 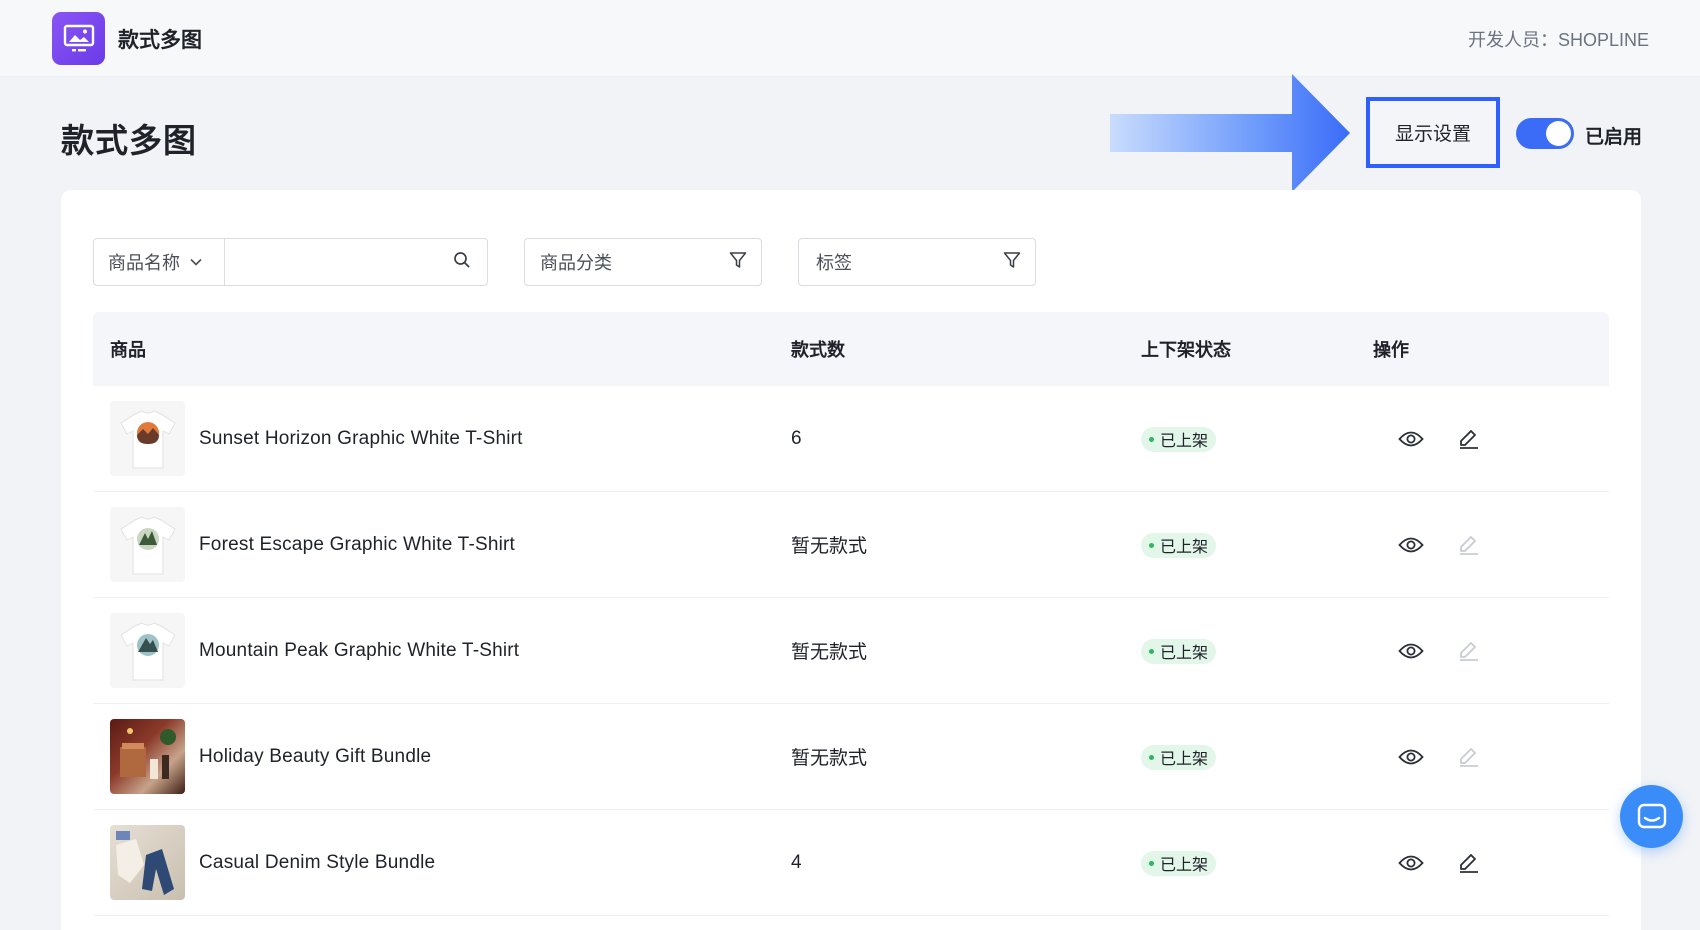 What do you see at coordinates (196, 262) in the screenshot?
I see `chevron-down-icon` at bounding box center [196, 262].